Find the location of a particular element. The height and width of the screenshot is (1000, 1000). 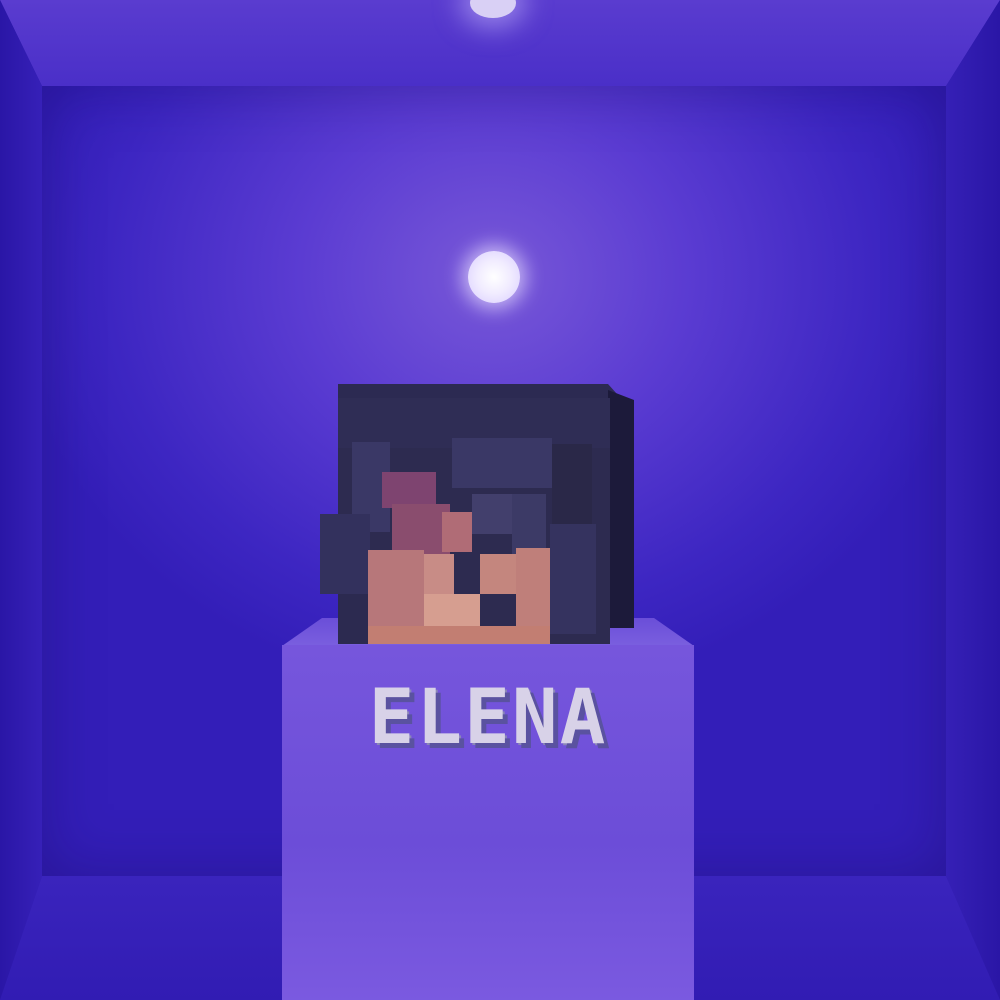

light-orb is located at coordinates (494, 277).